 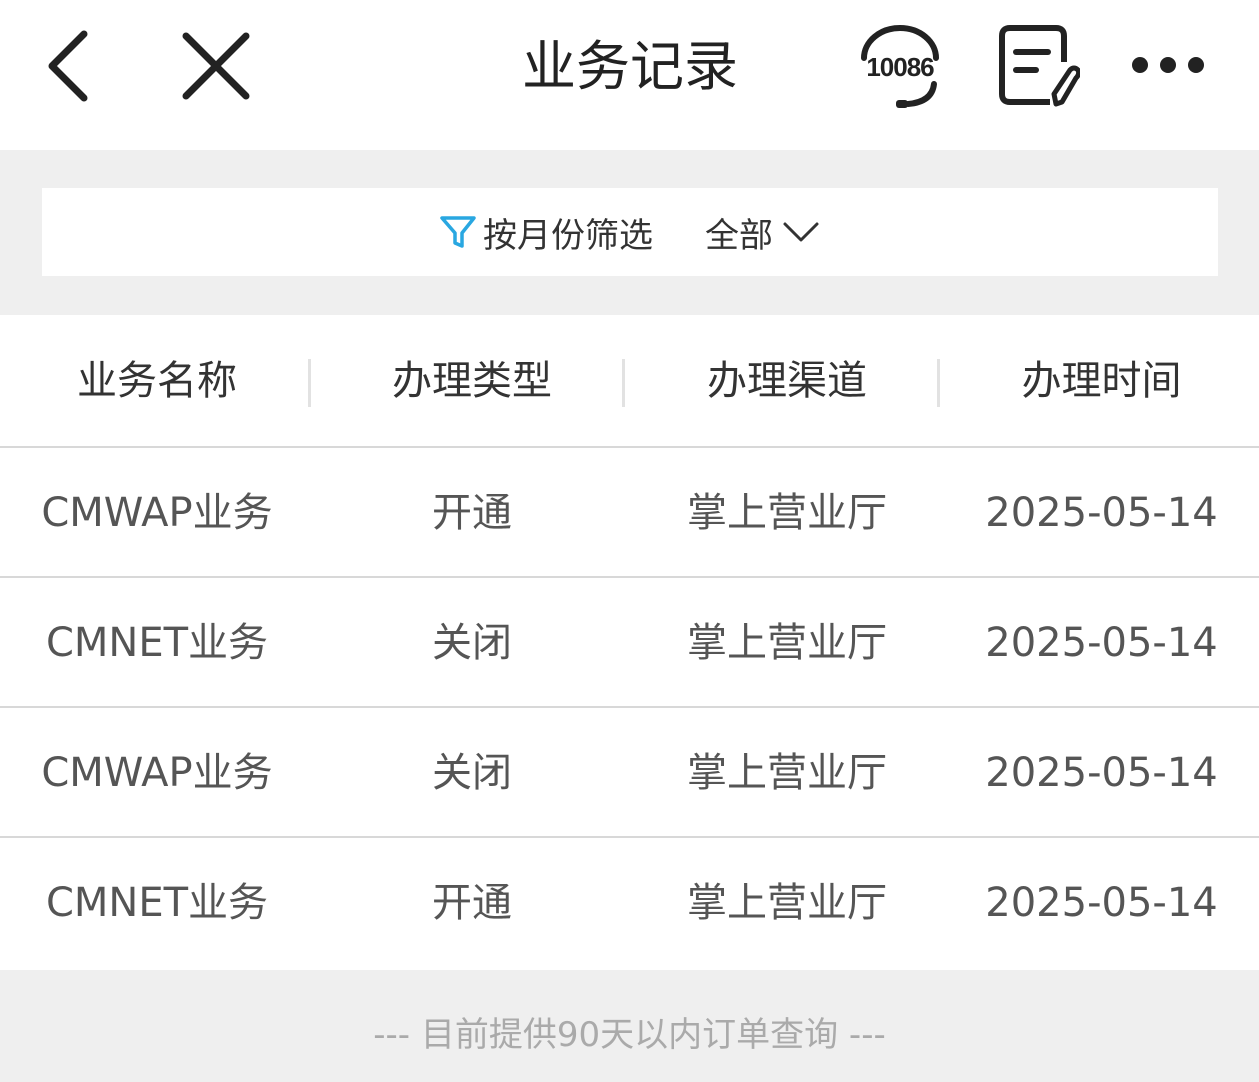 What do you see at coordinates (458, 232) in the screenshot?
I see `filter-icon` at bounding box center [458, 232].